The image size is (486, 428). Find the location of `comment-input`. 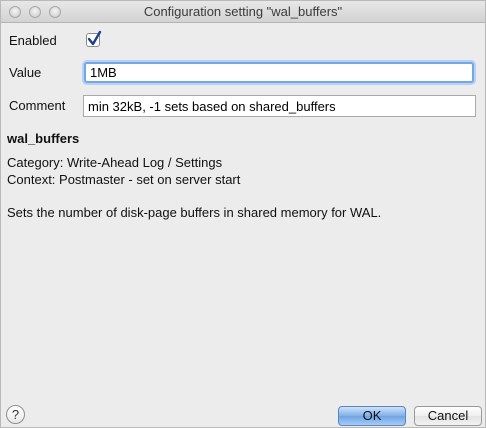

comment-input is located at coordinates (279, 106).